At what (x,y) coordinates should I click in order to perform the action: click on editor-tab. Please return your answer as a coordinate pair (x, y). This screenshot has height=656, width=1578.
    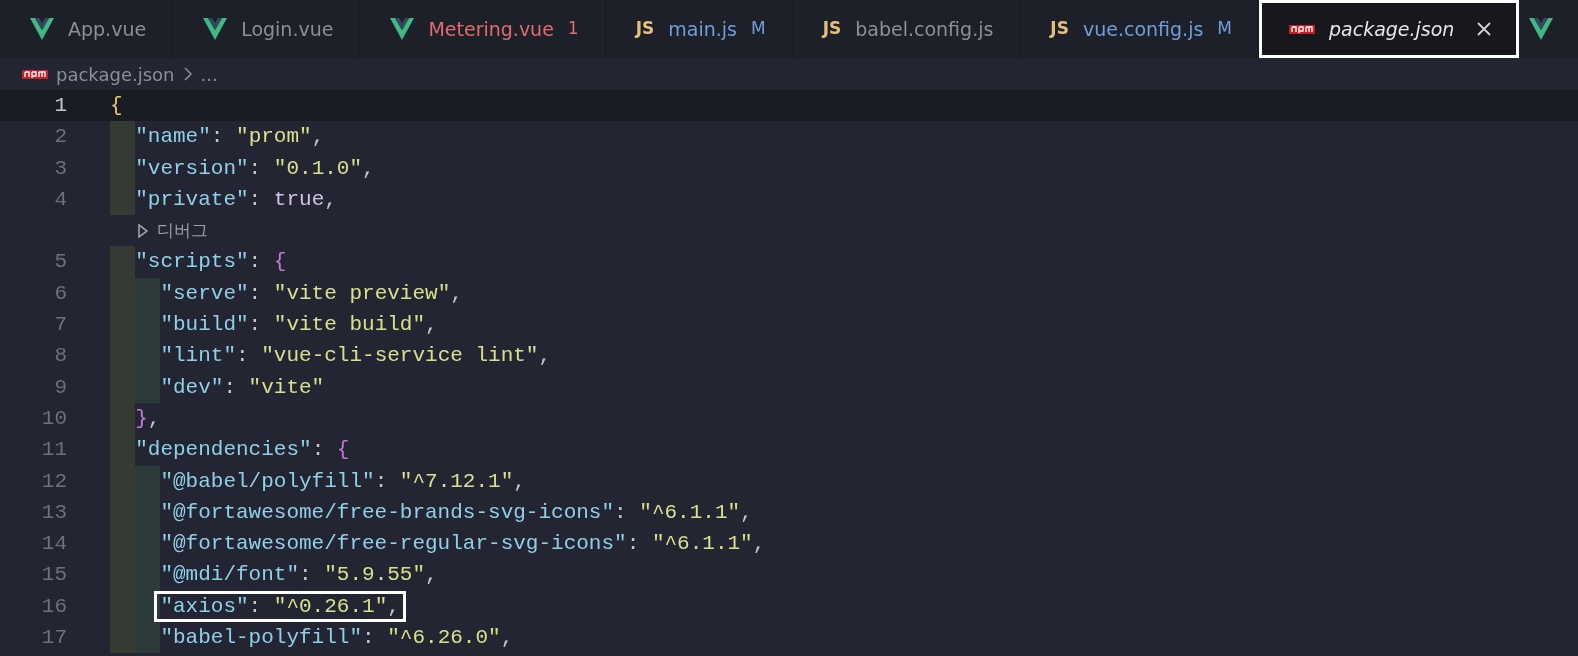
    Looking at the image, I should click on (1548, 29).